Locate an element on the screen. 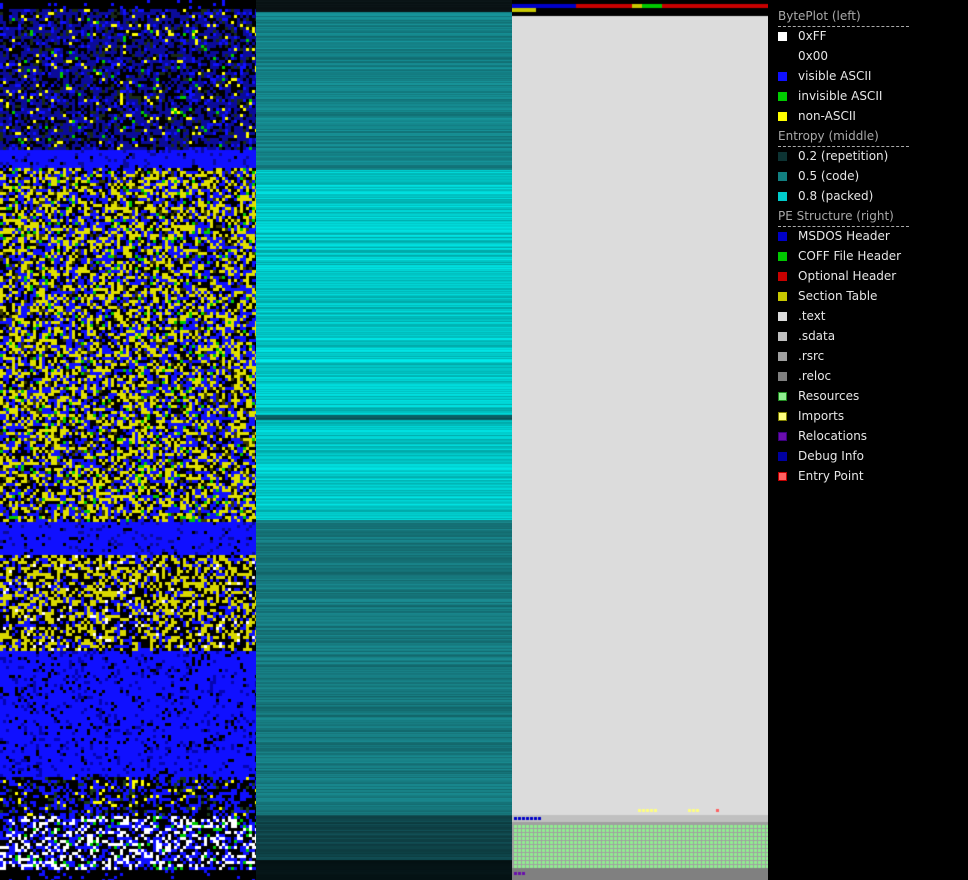 This screenshot has width=968, height=880. legend-label: Relocations is located at coordinates (833, 436).